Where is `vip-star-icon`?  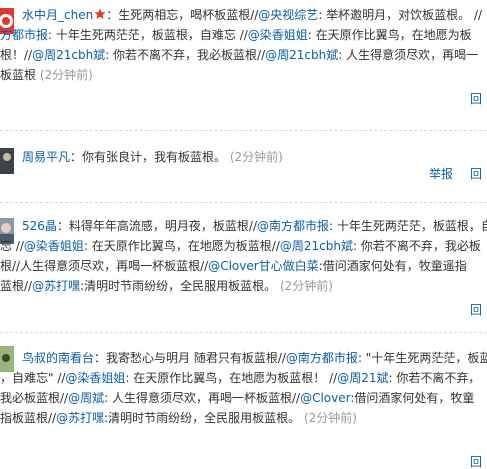
vip-star-icon is located at coordinates (100, 13).